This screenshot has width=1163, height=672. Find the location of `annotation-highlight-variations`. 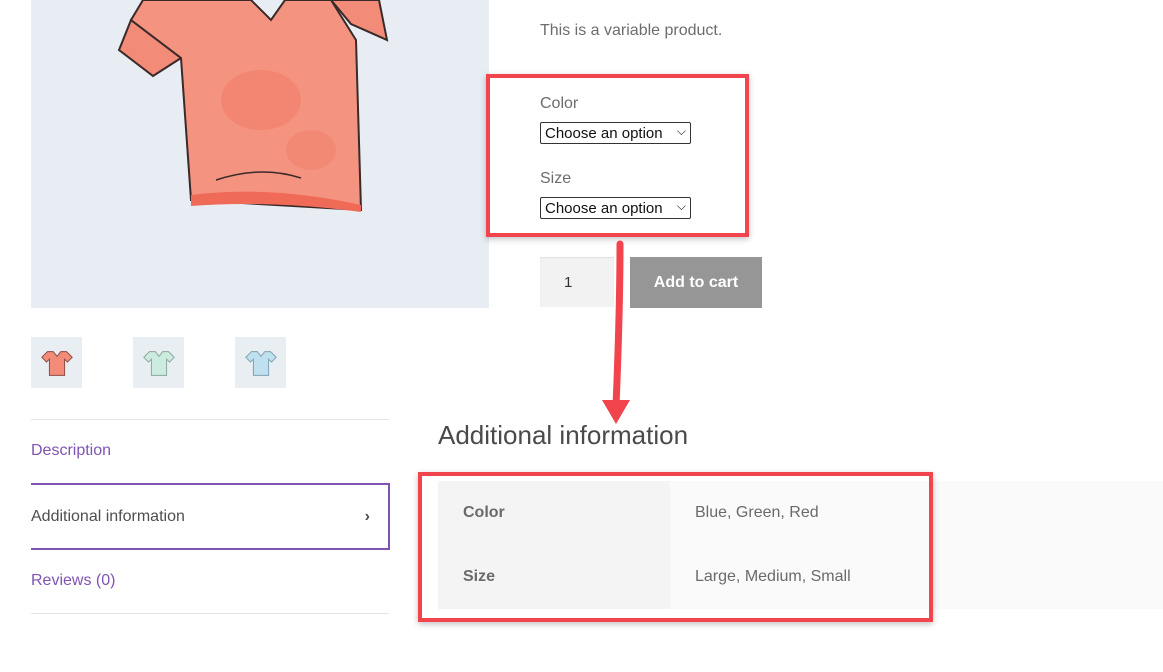

annotation-highlight-variations is located at coordinates (617, 155).